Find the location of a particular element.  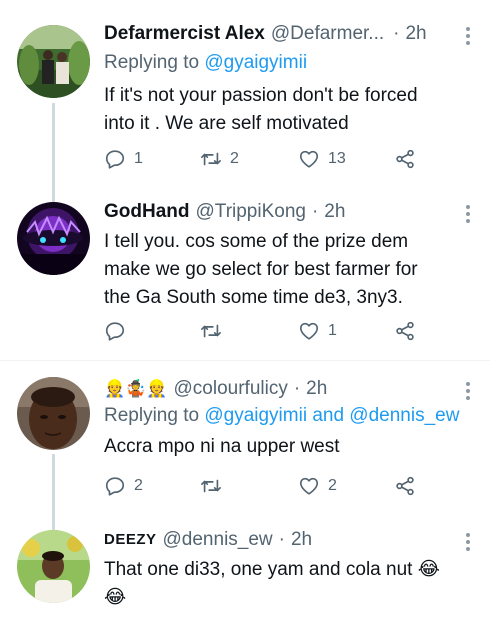

like-button: 1 is located at coordinates (317, 331).